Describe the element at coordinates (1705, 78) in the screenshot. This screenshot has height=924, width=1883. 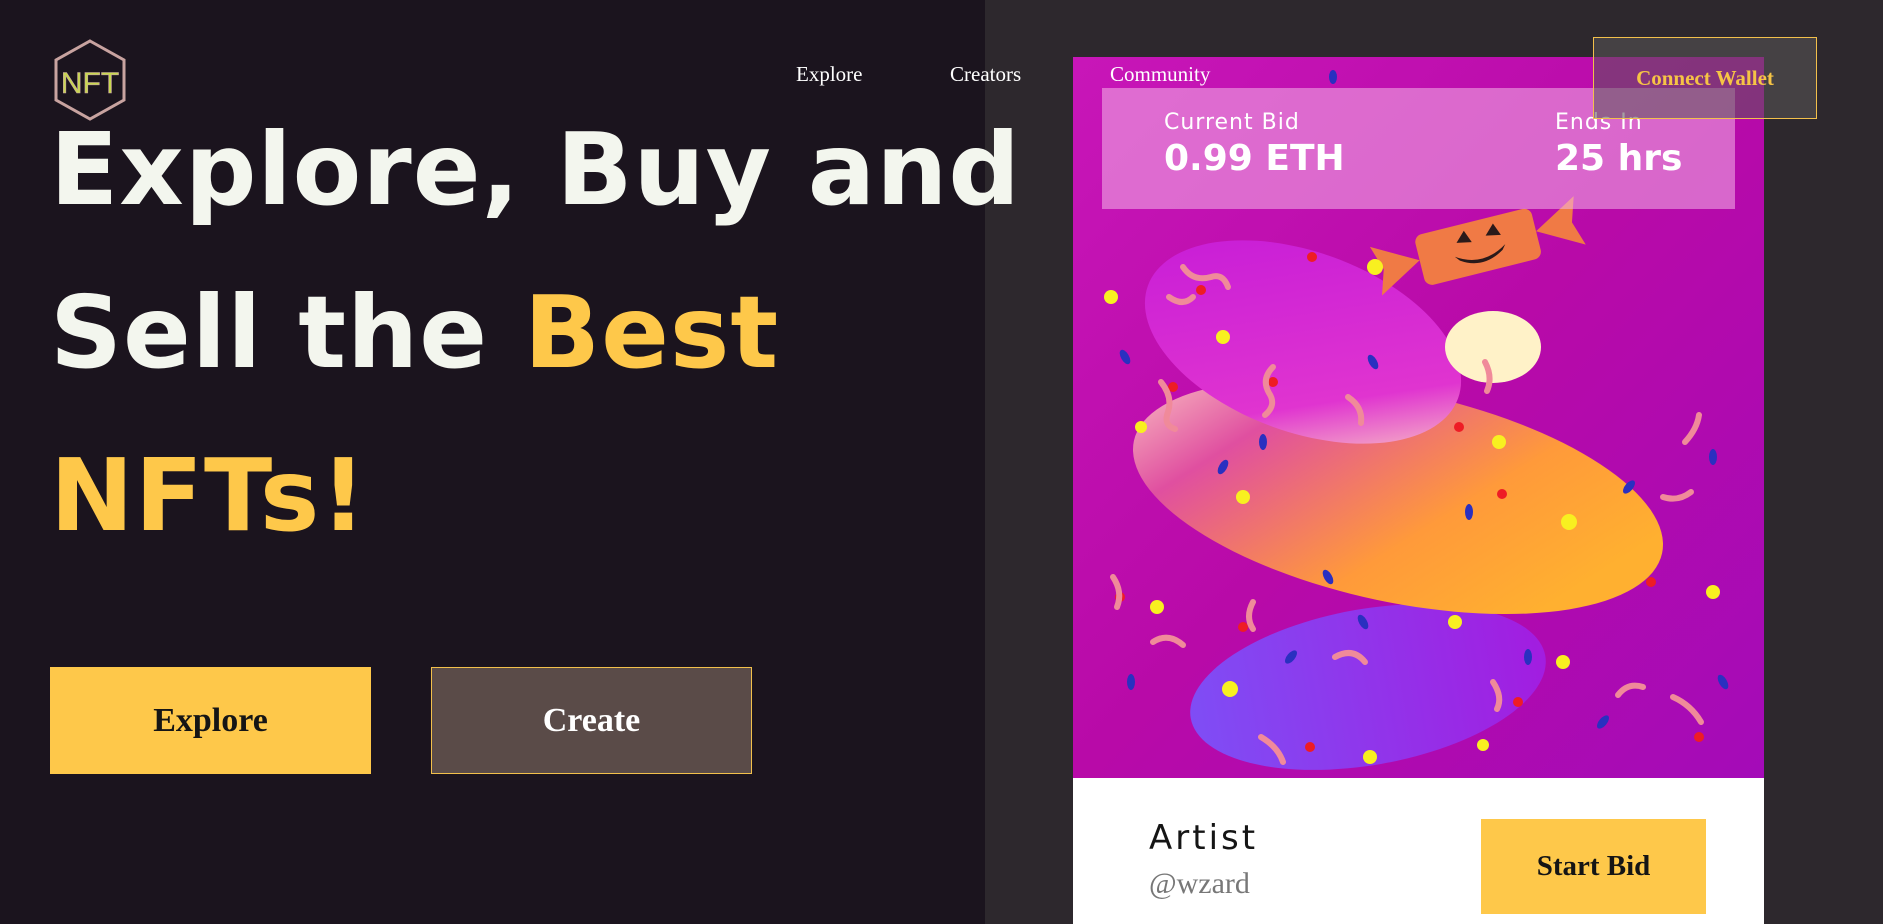
I see `connect-wallet-button: Connect Wallet` at that location.